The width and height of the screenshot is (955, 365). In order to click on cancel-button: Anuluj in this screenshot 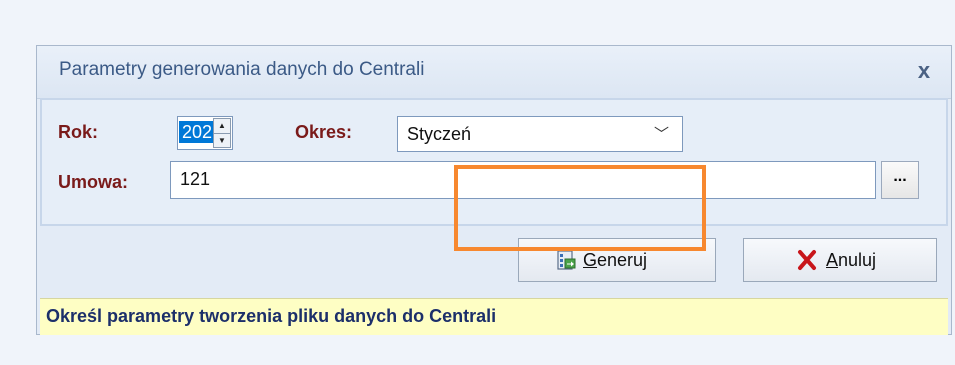, I will do `click(840, 260)`.